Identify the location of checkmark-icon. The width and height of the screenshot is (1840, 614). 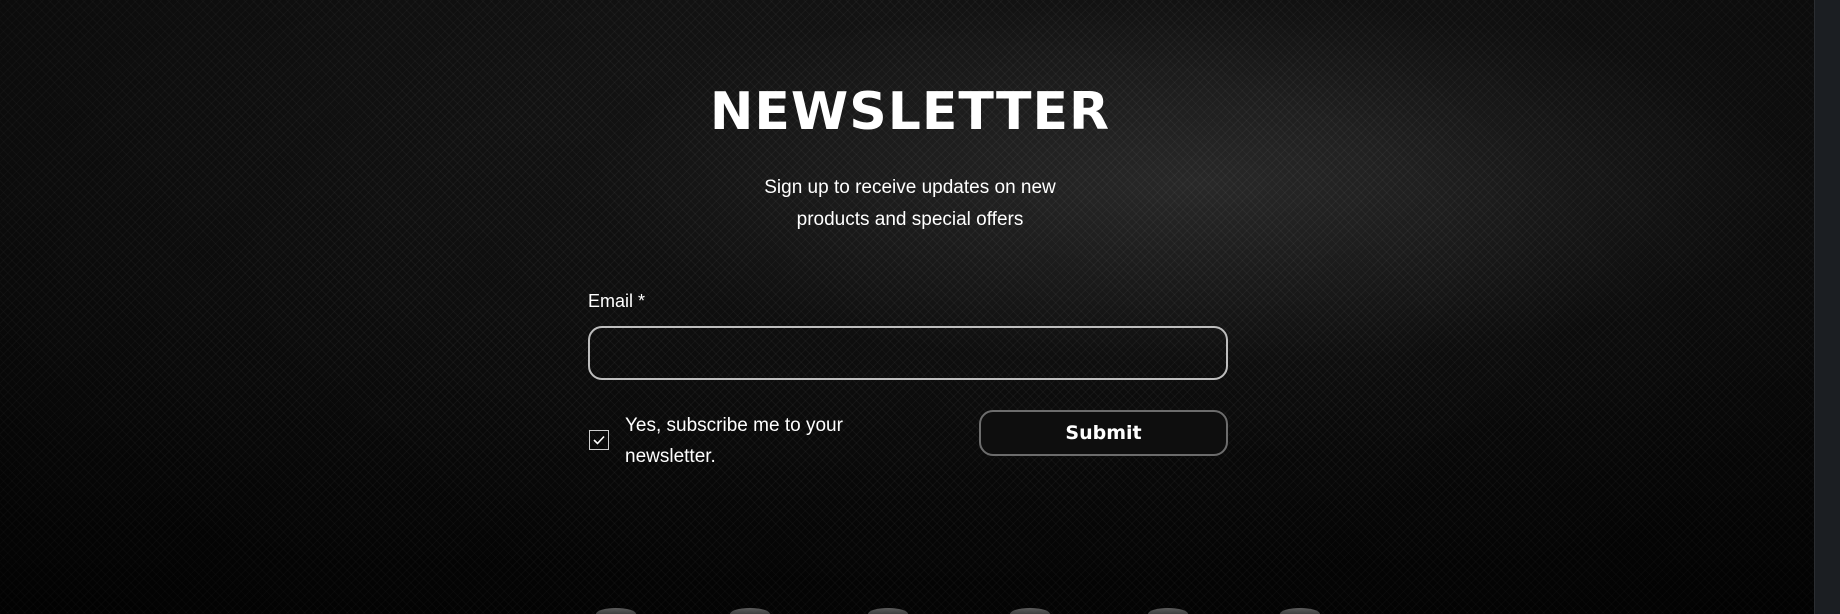
(599, 440).